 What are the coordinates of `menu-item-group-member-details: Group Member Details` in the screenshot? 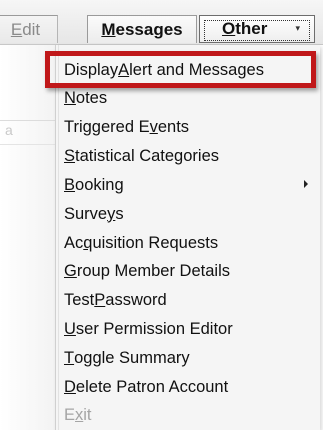 It's located at (189, 271).